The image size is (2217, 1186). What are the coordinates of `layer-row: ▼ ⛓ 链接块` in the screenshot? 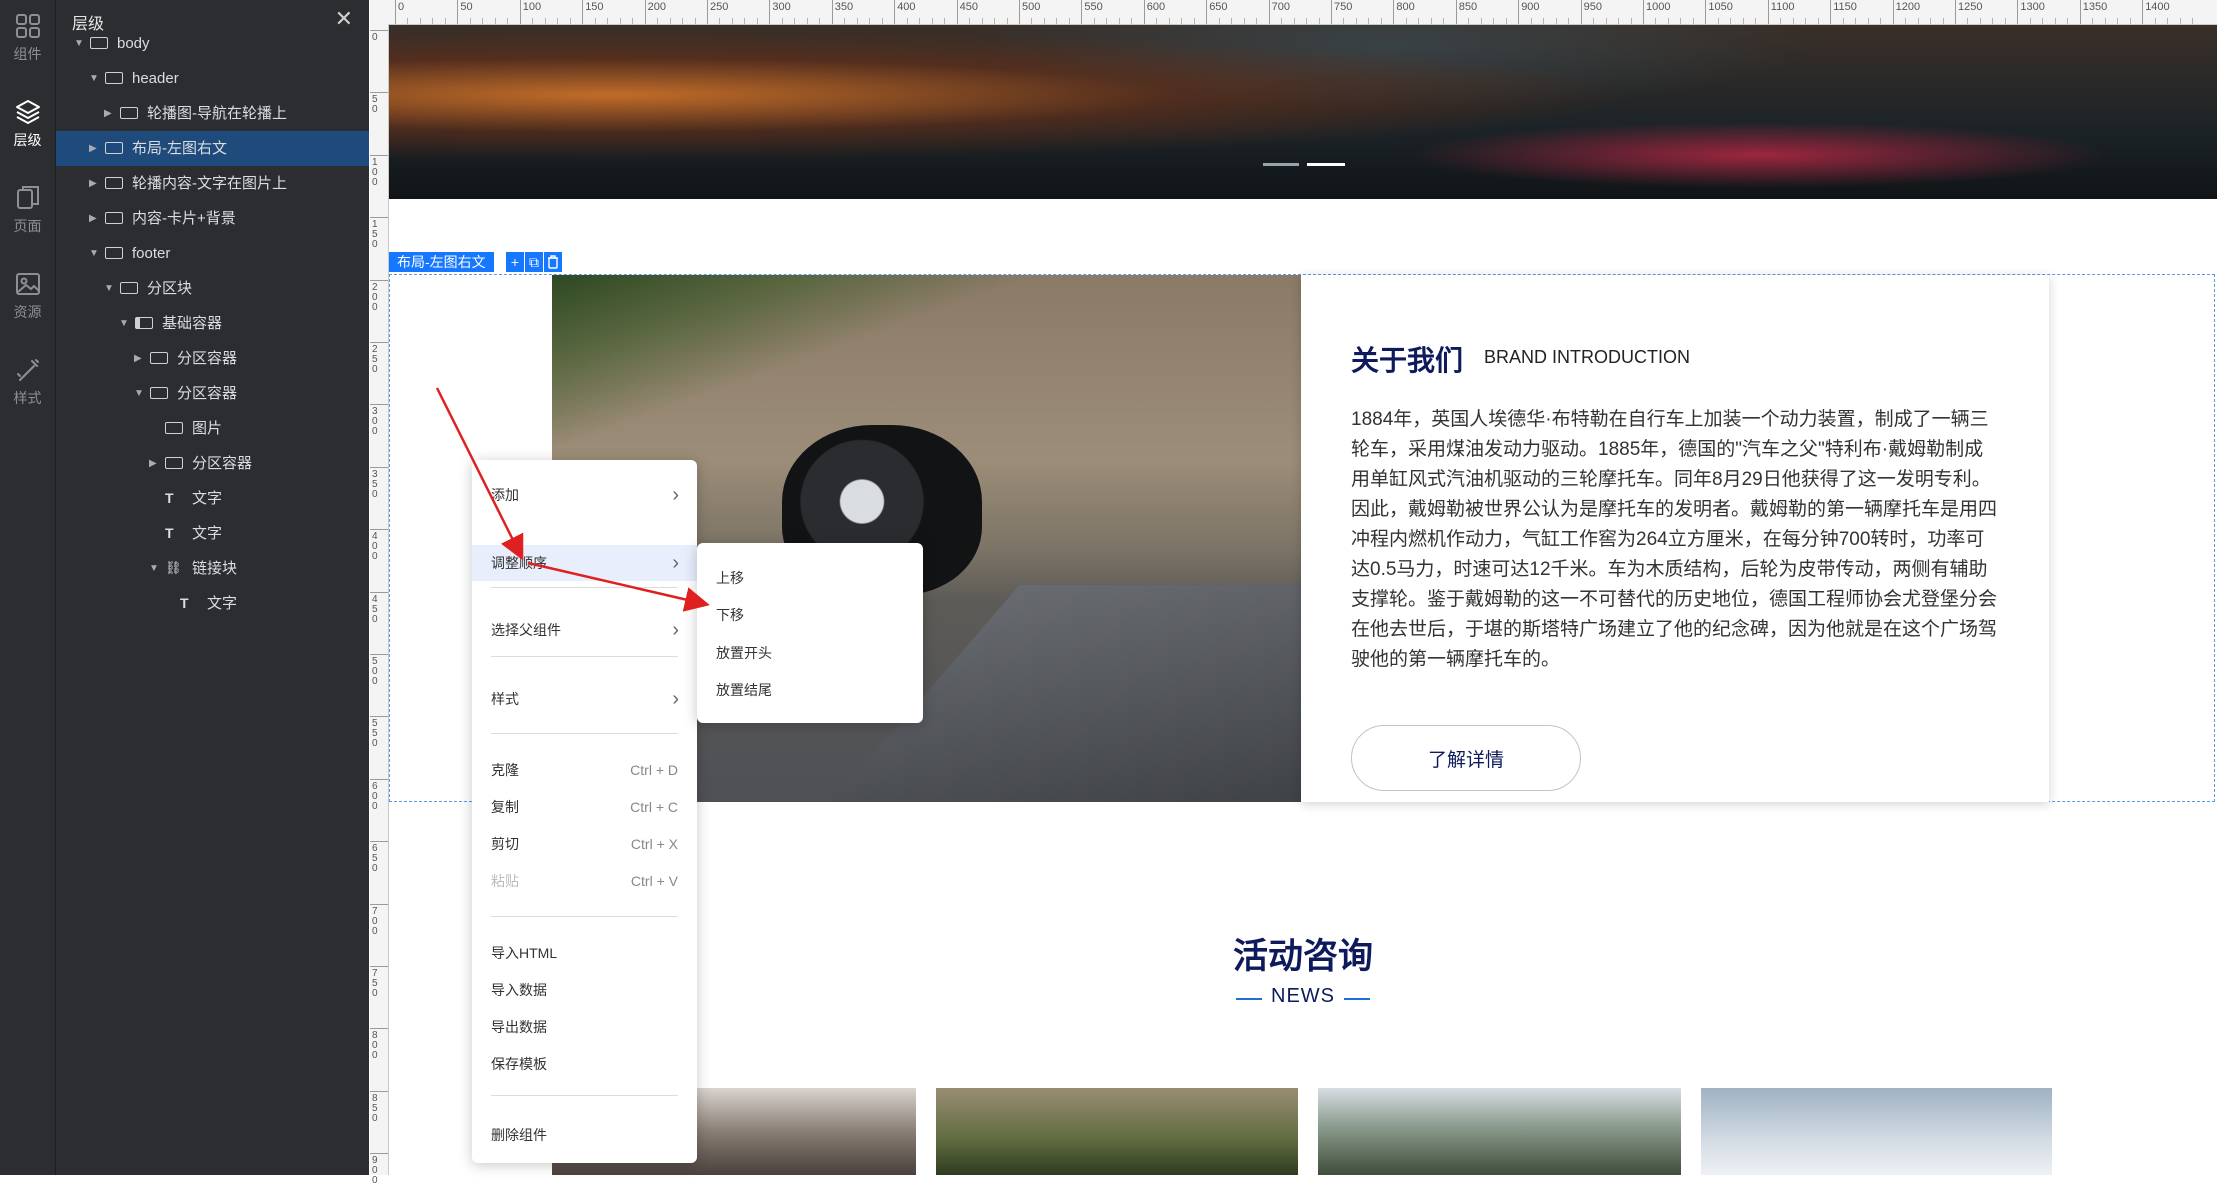 It's located at (212, 568).